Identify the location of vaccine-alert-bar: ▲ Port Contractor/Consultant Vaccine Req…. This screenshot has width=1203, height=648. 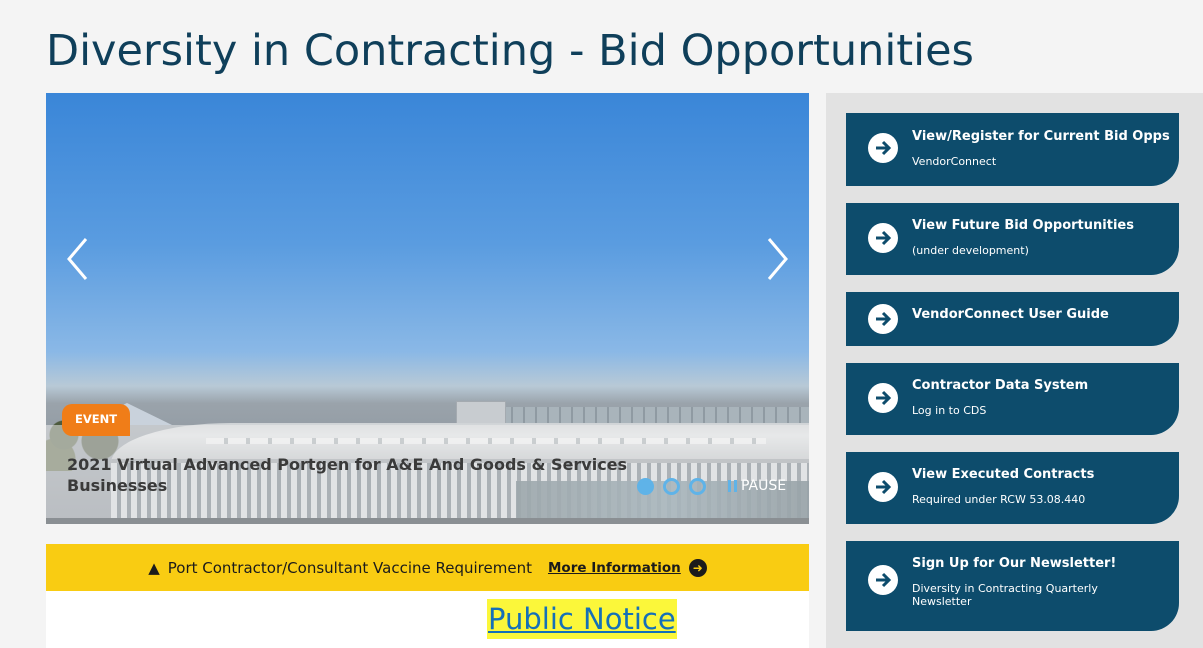
(427, 567).